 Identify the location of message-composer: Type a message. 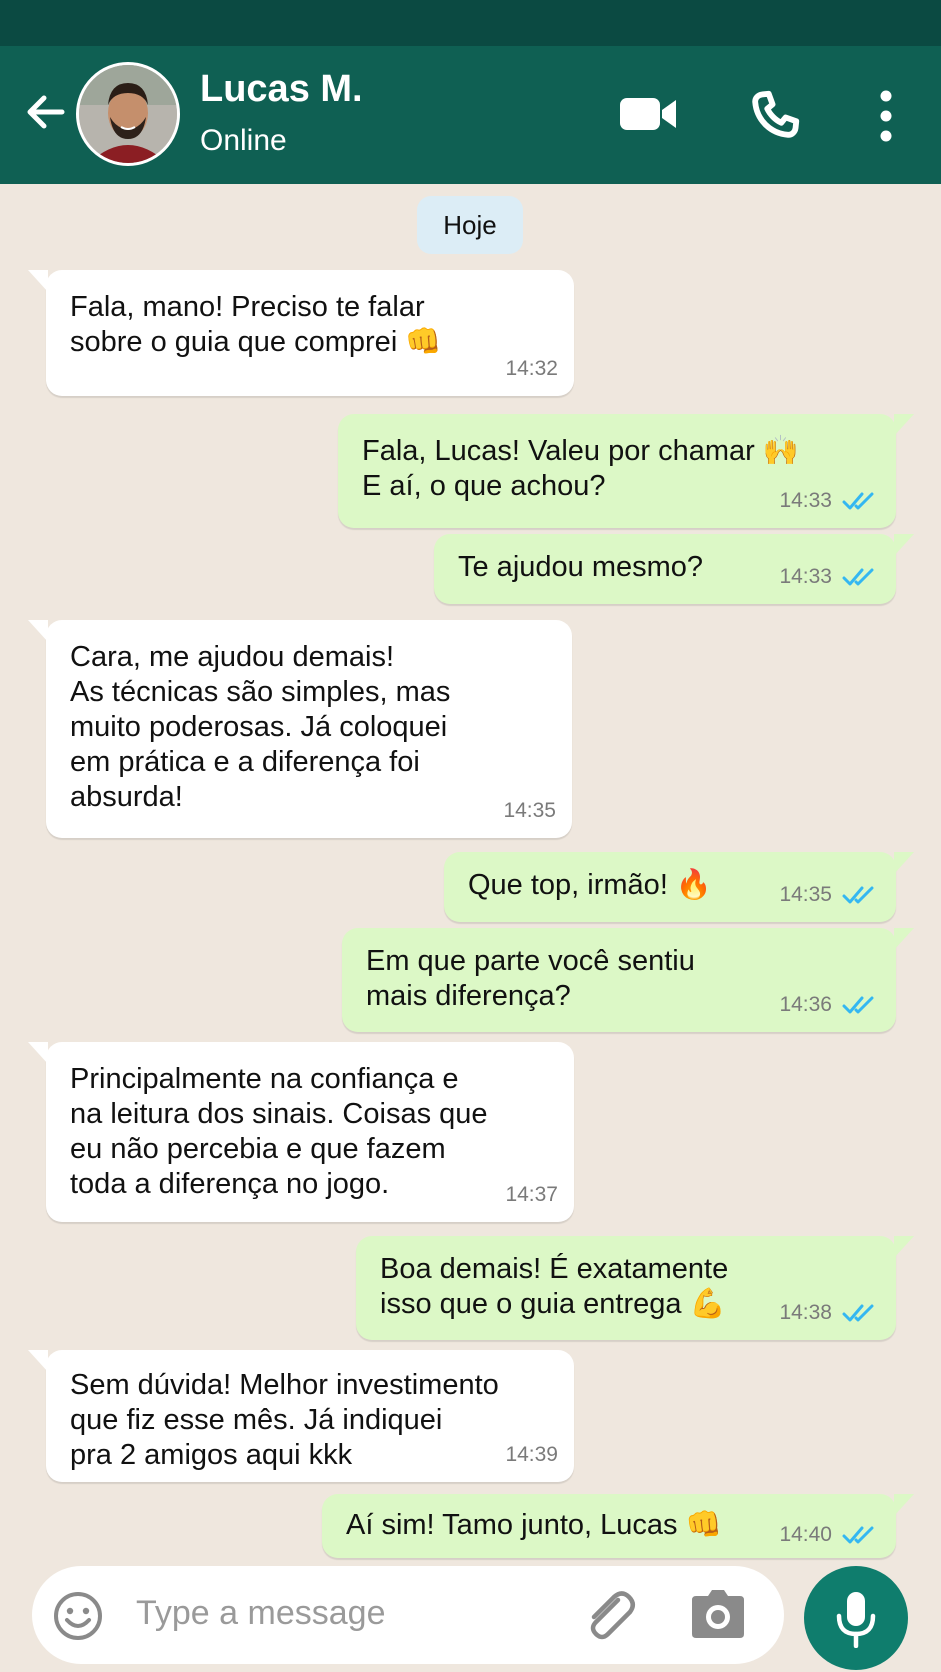
(408, 1615).